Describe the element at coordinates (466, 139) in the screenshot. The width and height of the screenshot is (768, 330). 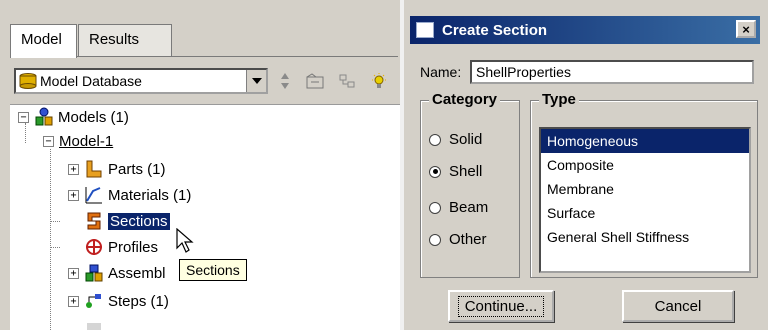
I see `radio-label: Solid` at that location.